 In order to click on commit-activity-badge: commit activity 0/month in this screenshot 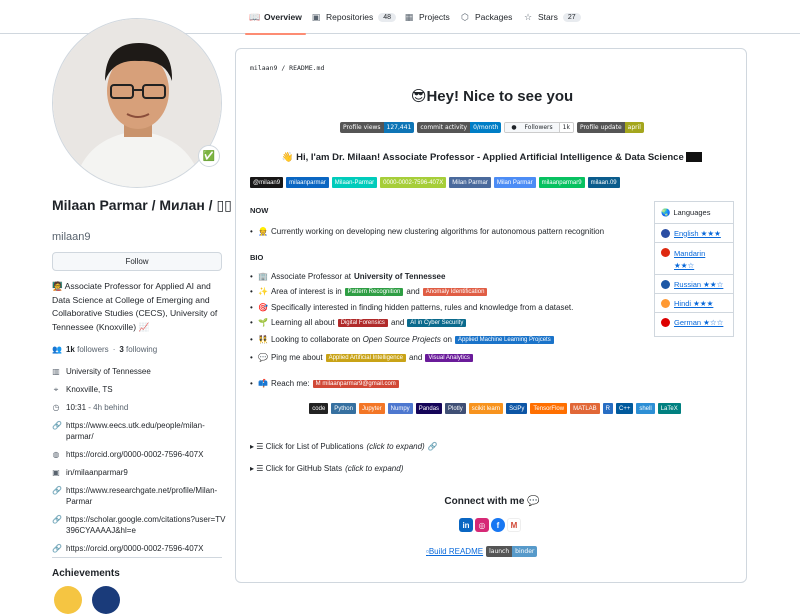, I will do `click(459, 127)`.